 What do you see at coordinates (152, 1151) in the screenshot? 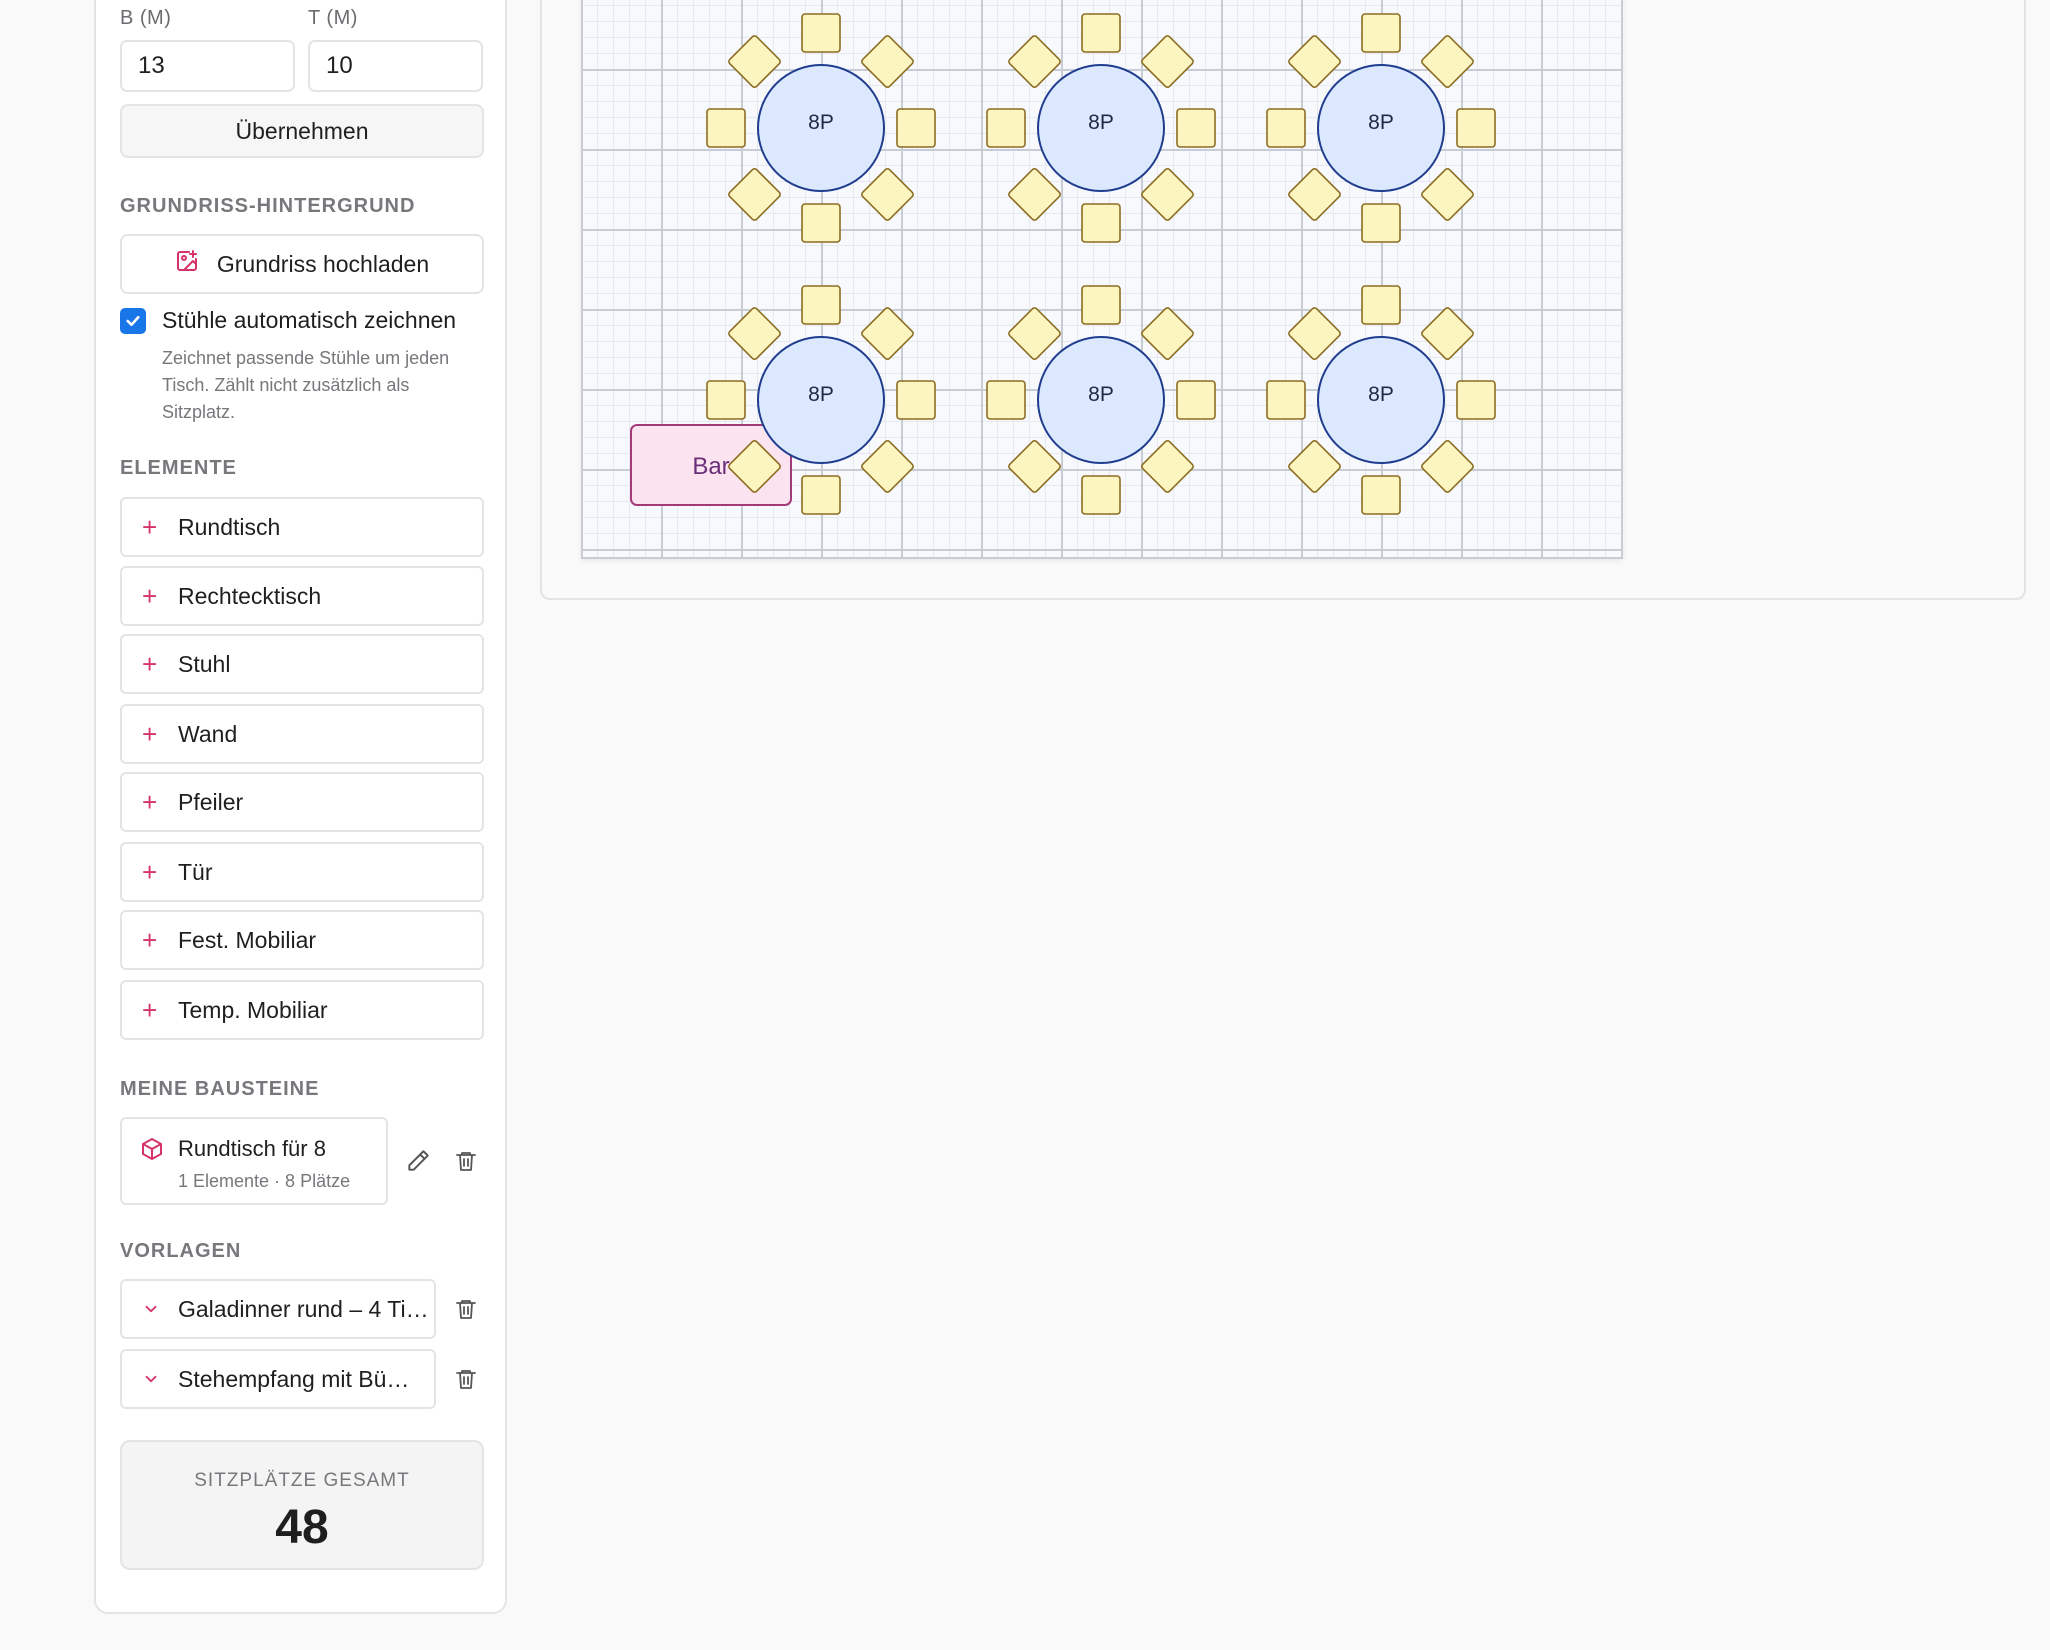
I see `box-icon` at bounding box center [152, 1151].